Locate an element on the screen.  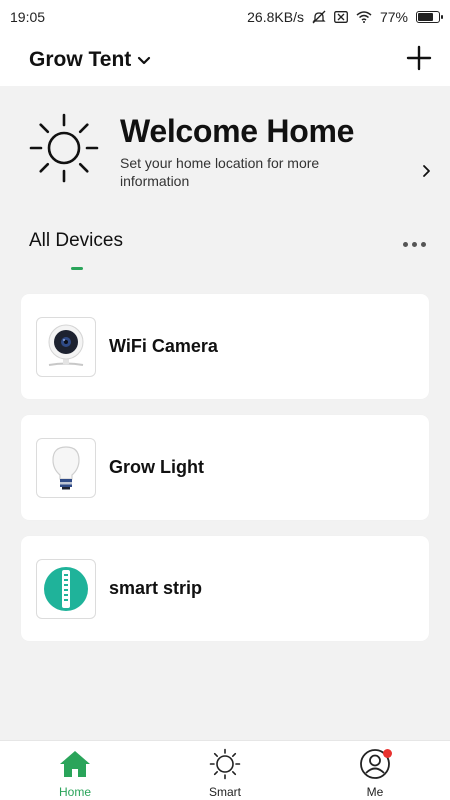
home-selector: Grow Tent is located at coordinates (90, 60).